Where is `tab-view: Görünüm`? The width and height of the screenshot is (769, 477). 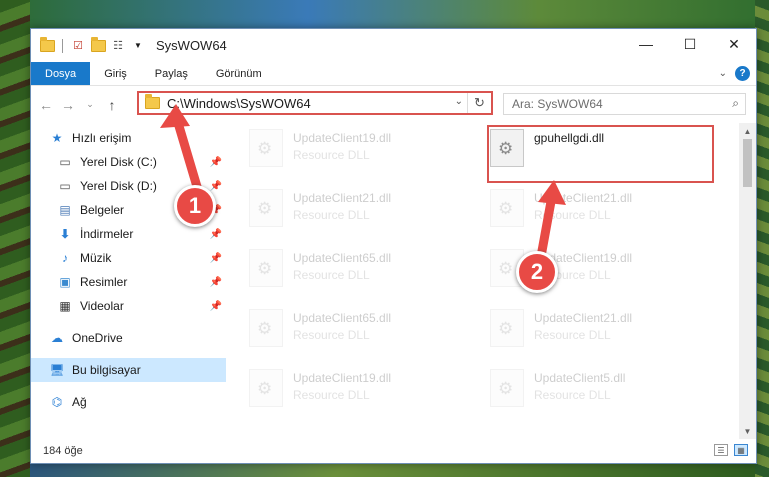
tab-view: Görünüm is located at coordinates (239, 73).